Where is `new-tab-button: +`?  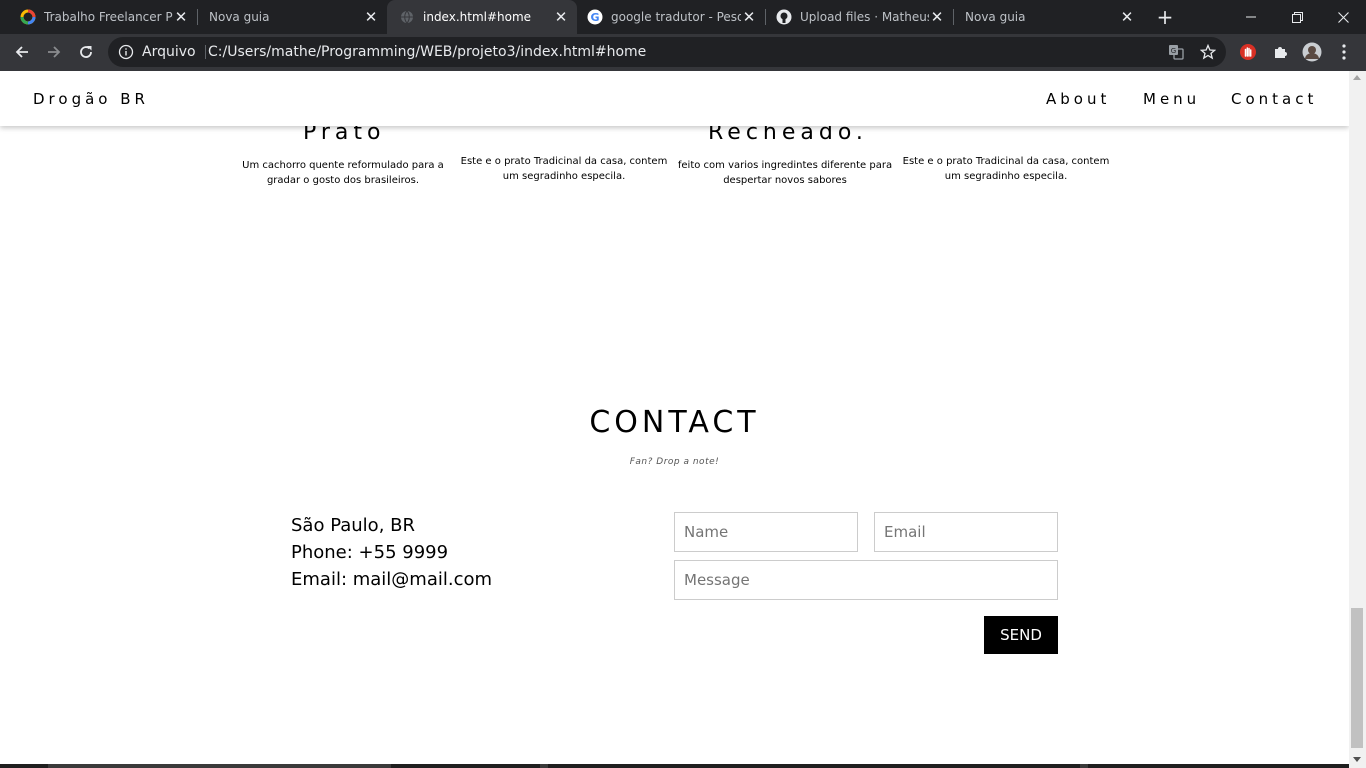 new-tab-button: + is located at coordinates (1165, 17).